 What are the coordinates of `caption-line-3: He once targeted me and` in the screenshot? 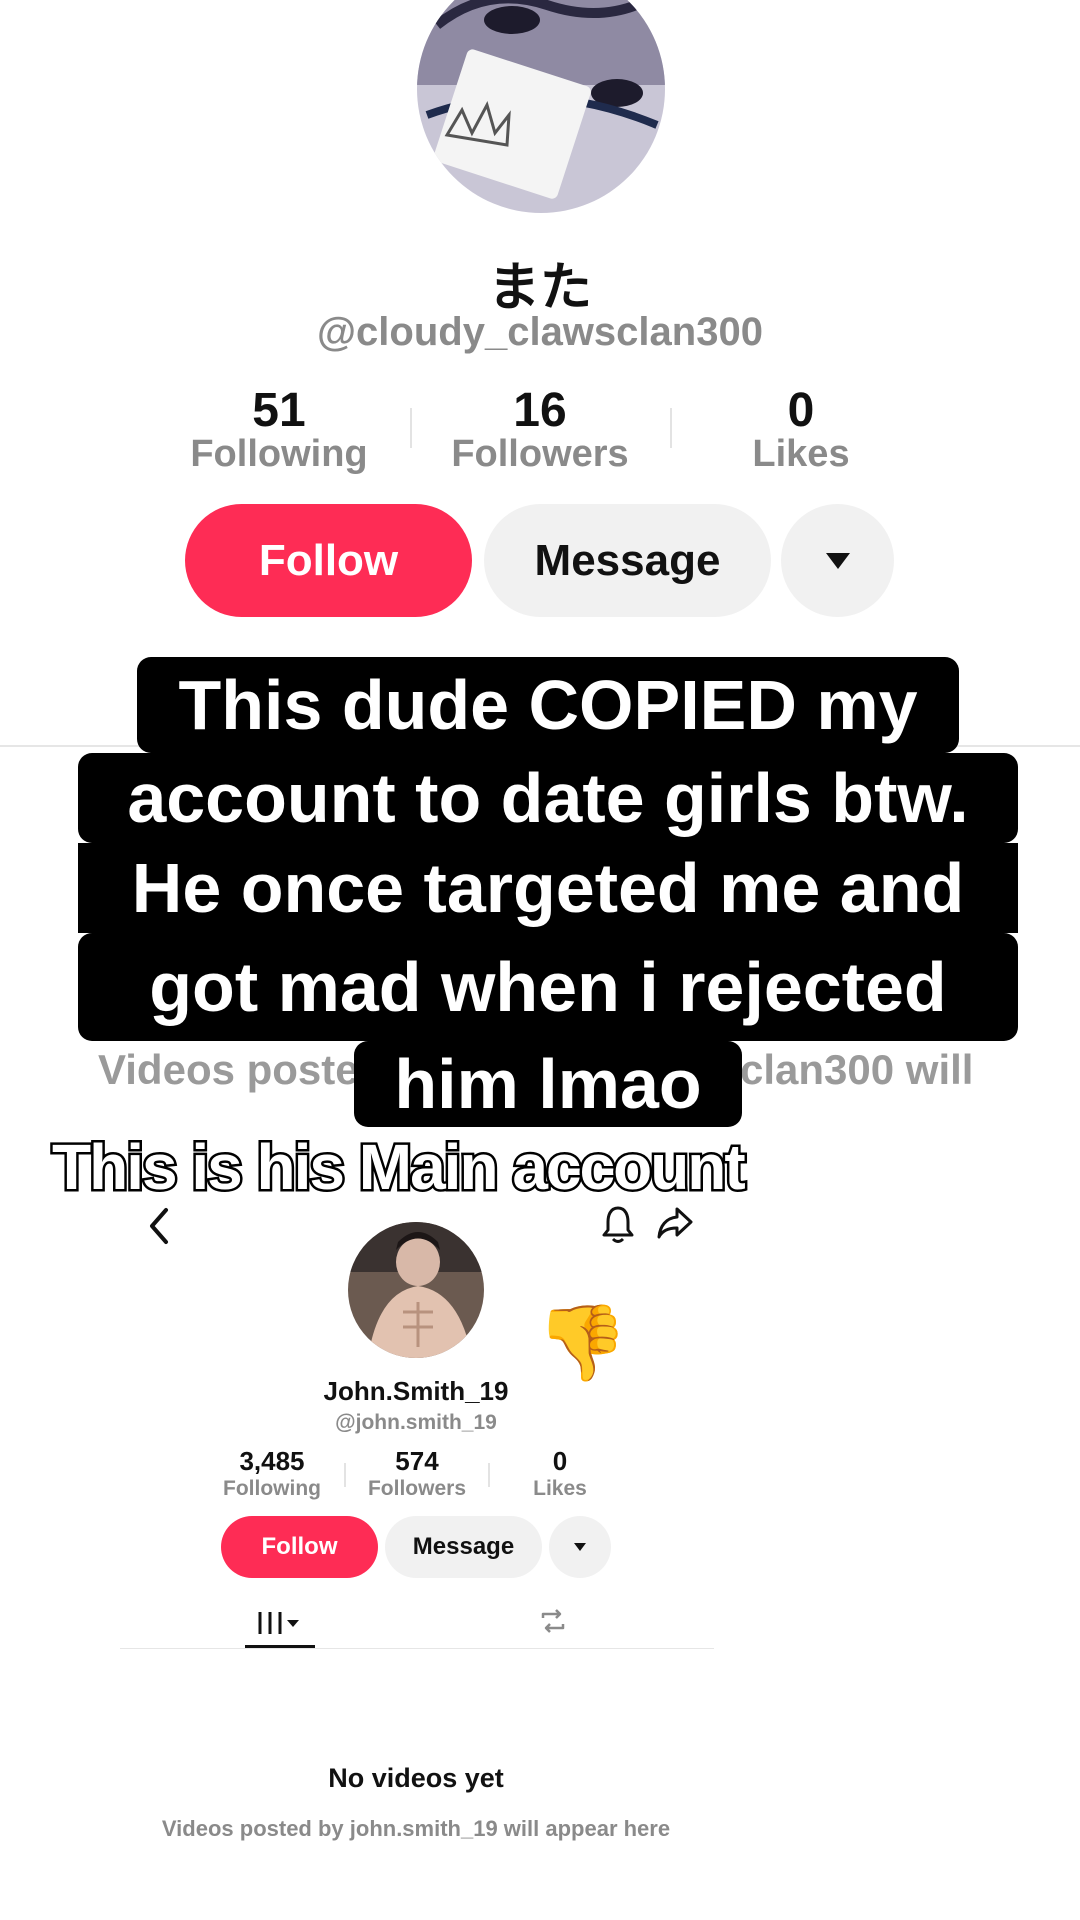 It's located at (548, 888).